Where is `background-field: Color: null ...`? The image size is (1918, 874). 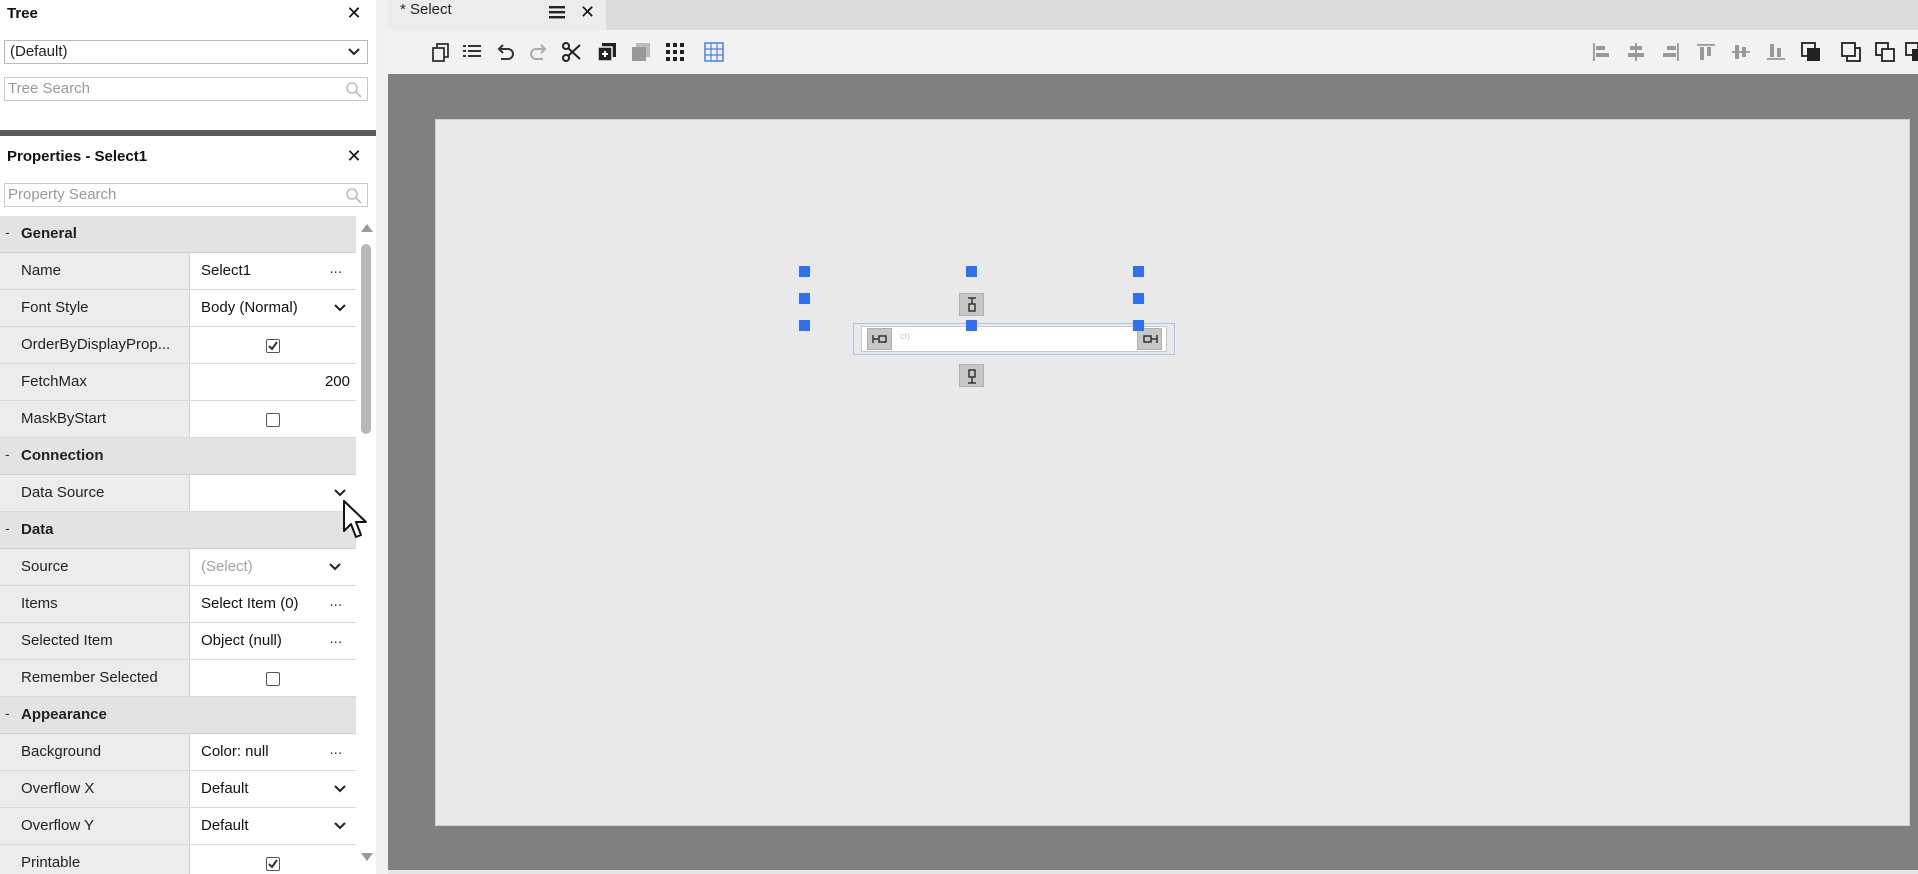 background-field: Color: null ... is located at coordinates (273, 752).